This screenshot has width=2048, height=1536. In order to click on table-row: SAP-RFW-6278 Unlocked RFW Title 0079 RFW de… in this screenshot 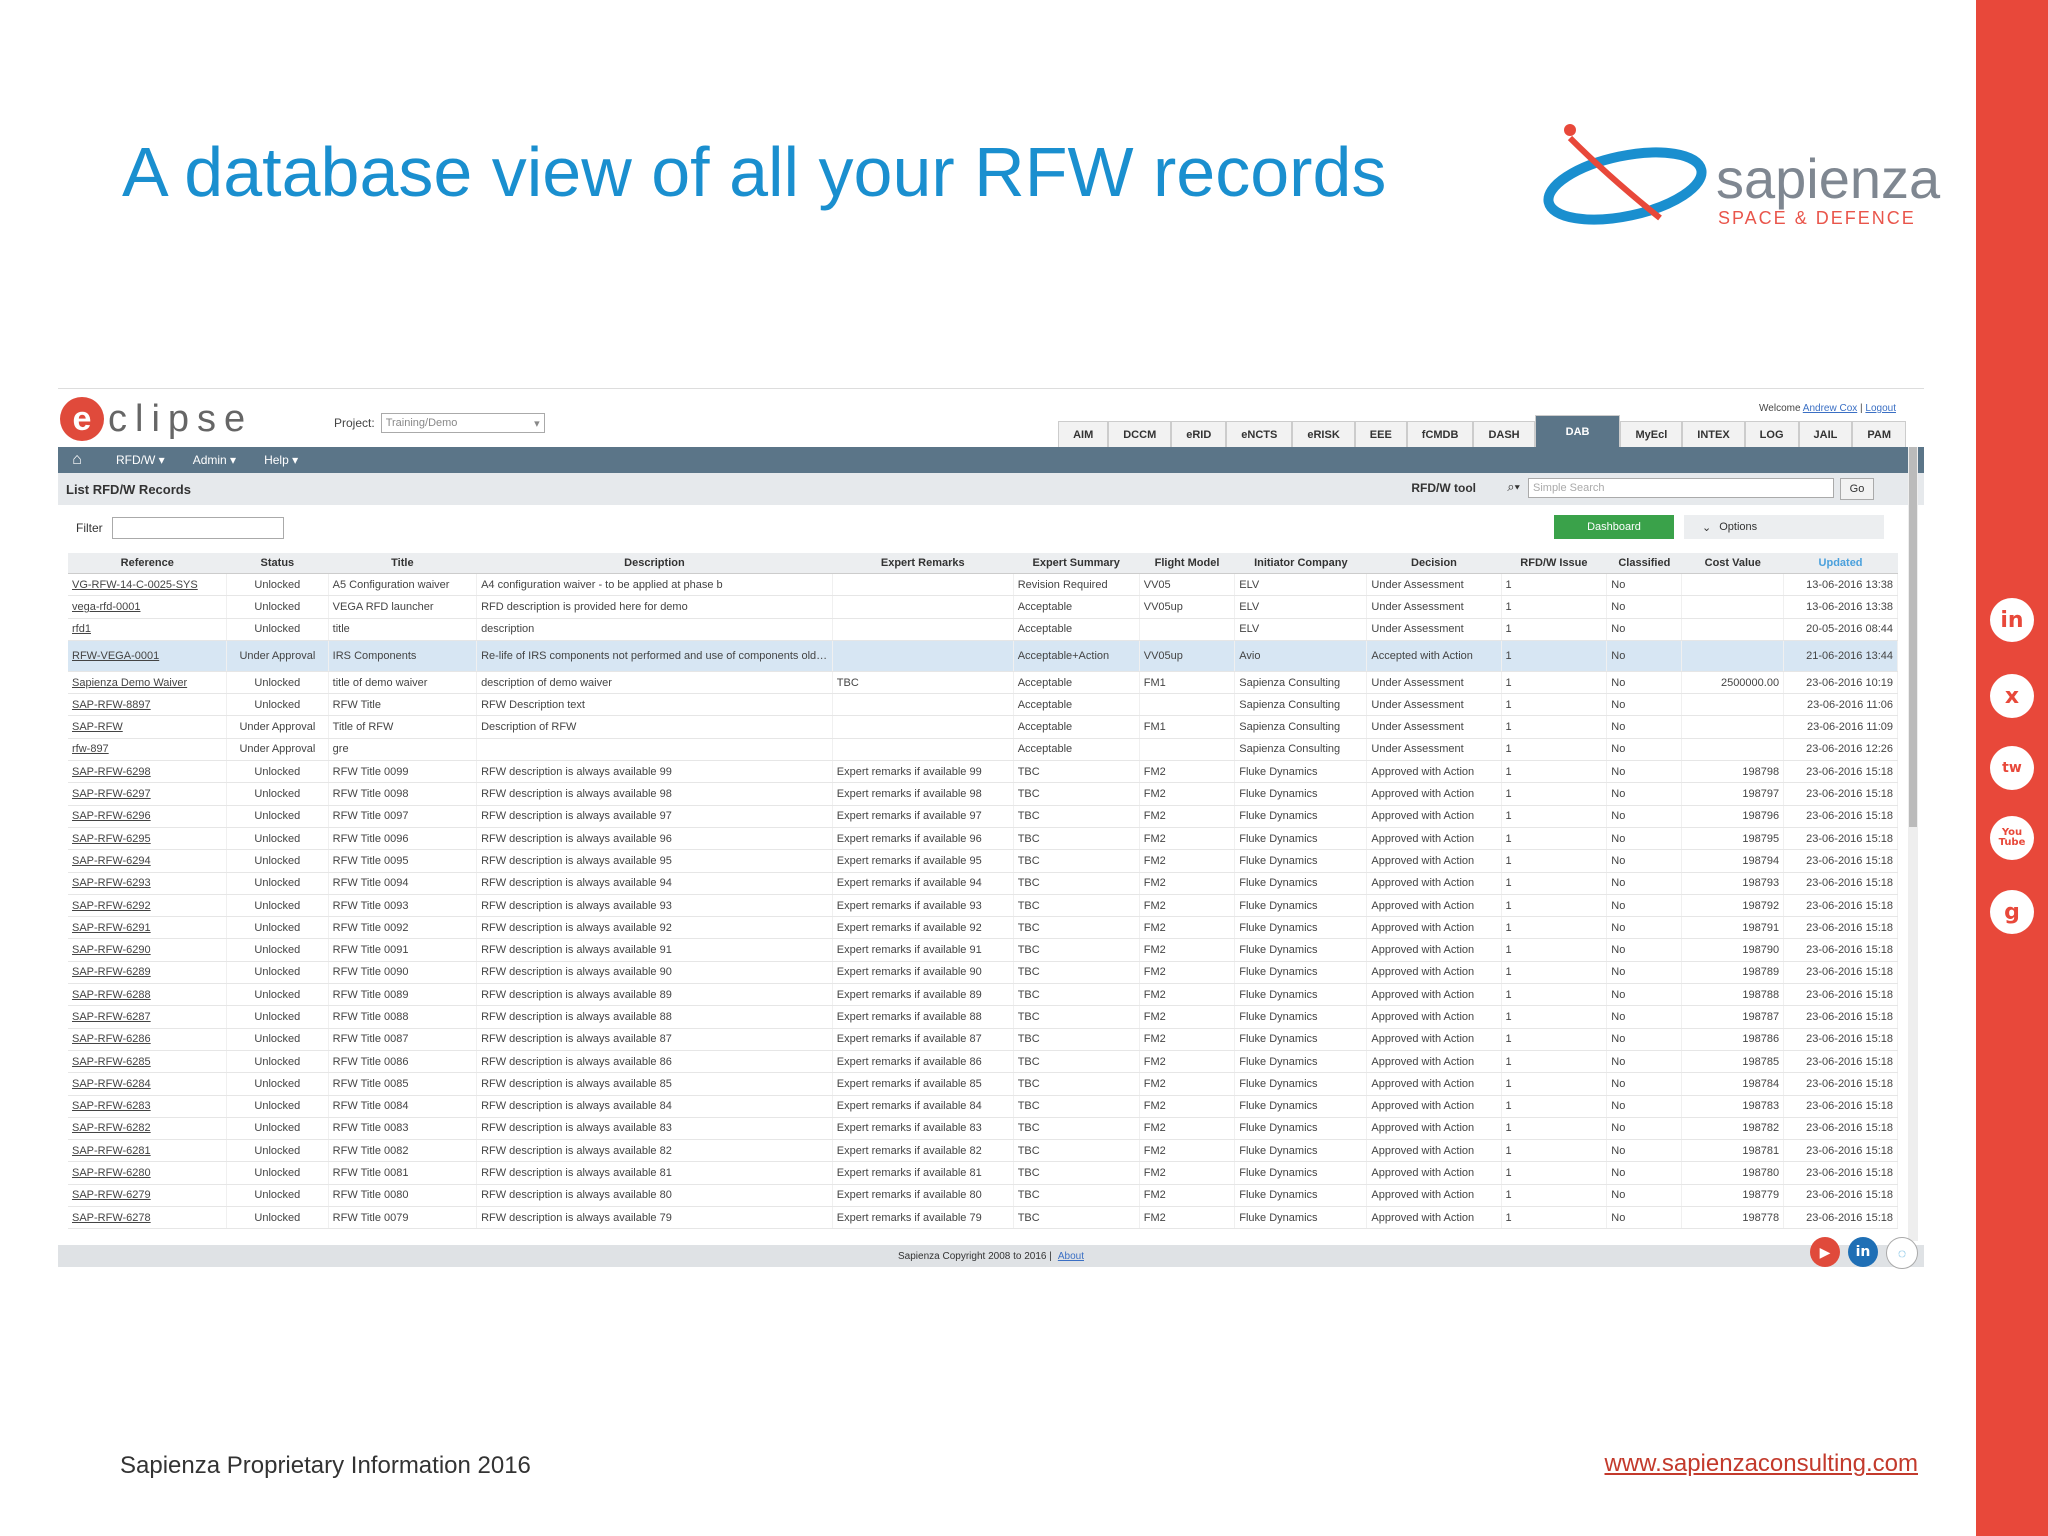, I will do `click(983, 1218)`.